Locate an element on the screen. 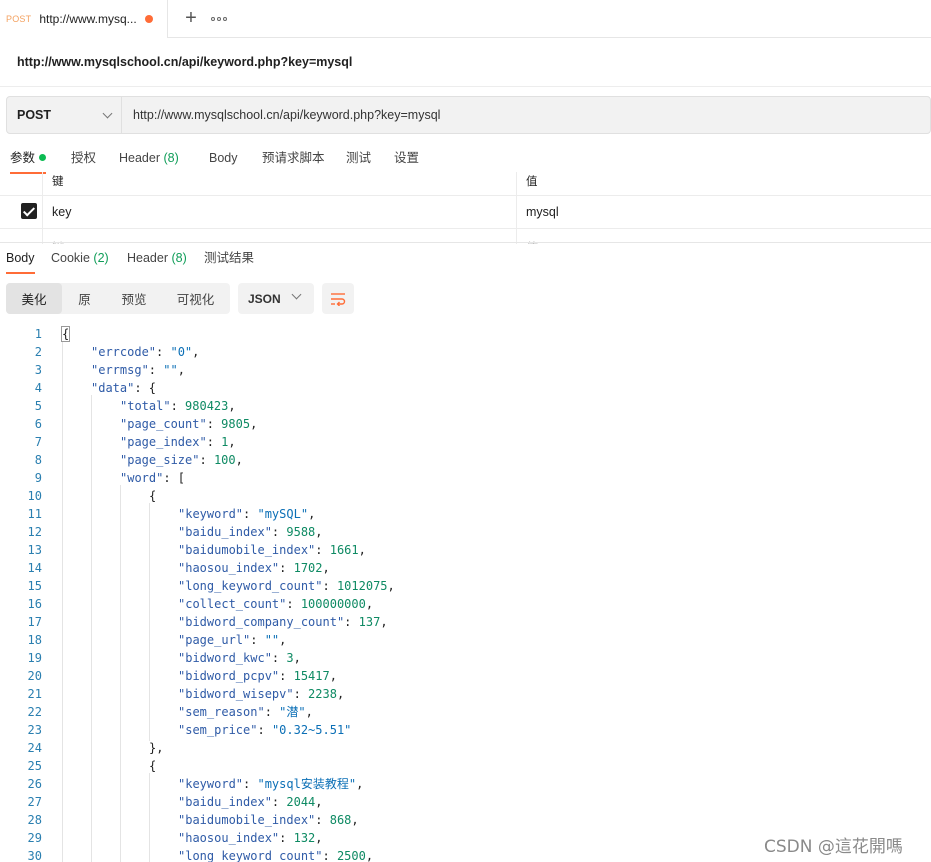 The image size is (931, 862). tab-settings: 设置 is located at coordinates (406, 162).